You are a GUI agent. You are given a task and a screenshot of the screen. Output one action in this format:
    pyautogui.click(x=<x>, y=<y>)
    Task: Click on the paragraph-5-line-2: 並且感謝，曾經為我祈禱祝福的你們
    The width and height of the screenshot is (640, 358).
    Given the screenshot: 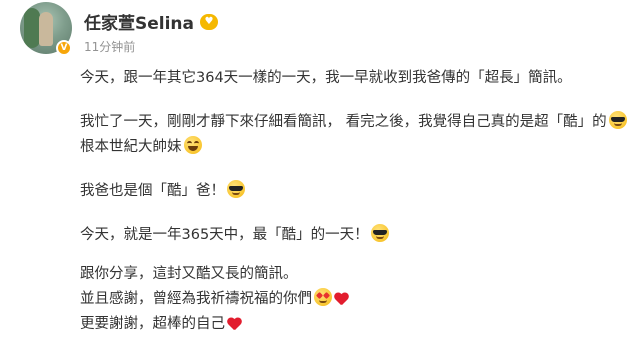 What is the action you would take?
    pyautogui.click(x=352, y=299)
    